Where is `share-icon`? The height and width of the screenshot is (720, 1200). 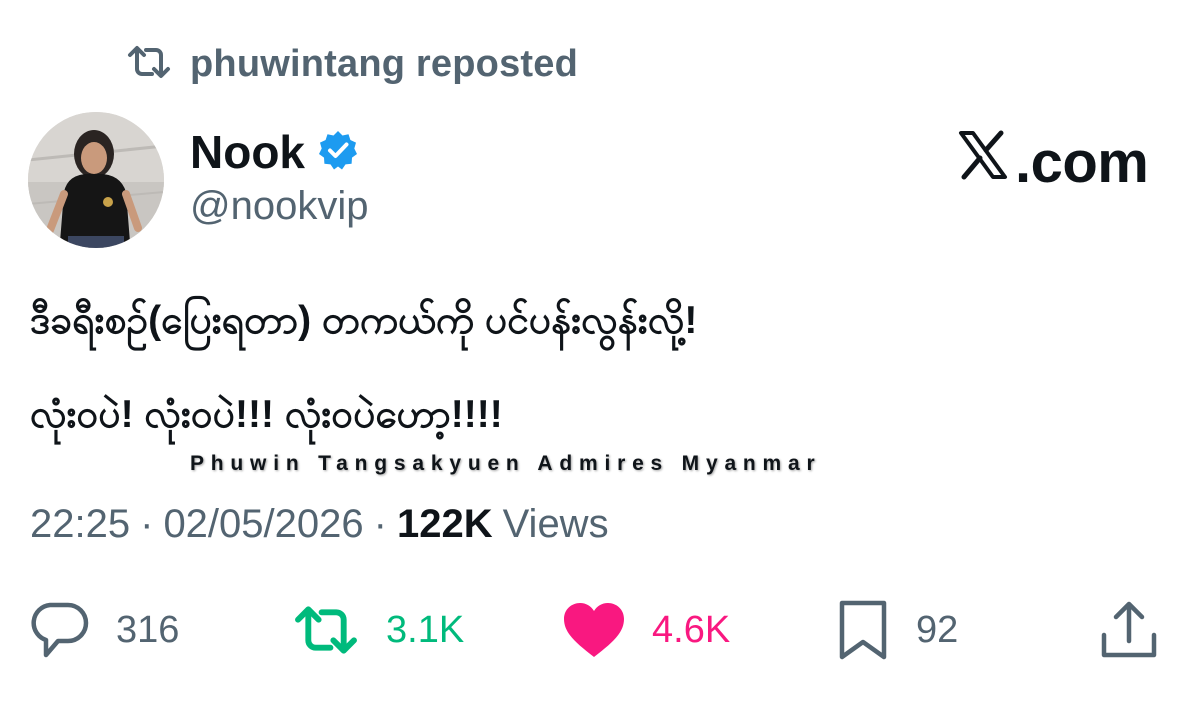
share-icon is located at coordinates (1129, 630).